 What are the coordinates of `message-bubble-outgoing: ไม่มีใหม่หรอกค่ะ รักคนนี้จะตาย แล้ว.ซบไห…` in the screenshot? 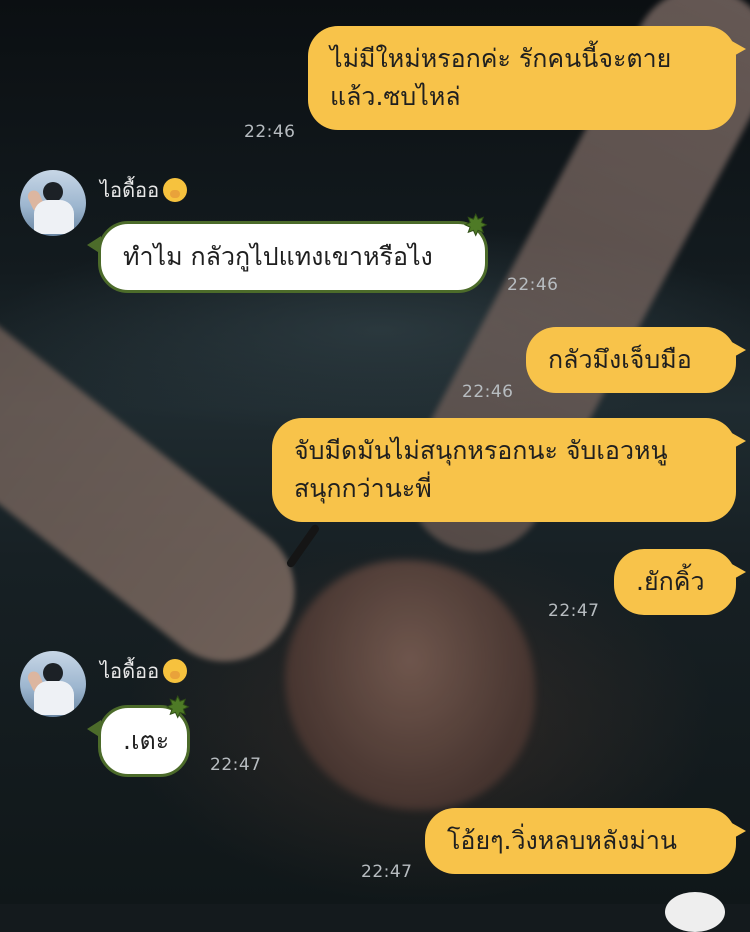 It's located at (527, 78).